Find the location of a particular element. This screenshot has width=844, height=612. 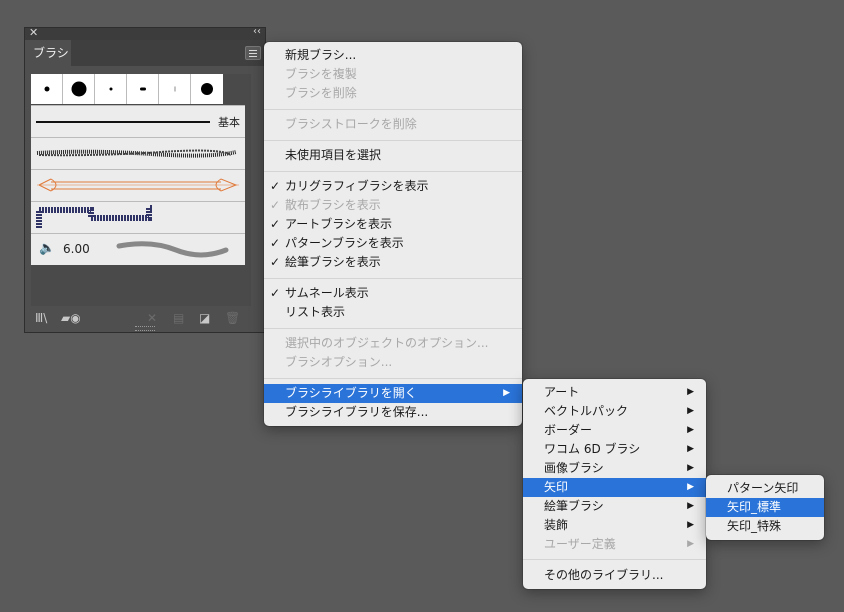

menu-item-label: アート is located at coordinates (562, 392).